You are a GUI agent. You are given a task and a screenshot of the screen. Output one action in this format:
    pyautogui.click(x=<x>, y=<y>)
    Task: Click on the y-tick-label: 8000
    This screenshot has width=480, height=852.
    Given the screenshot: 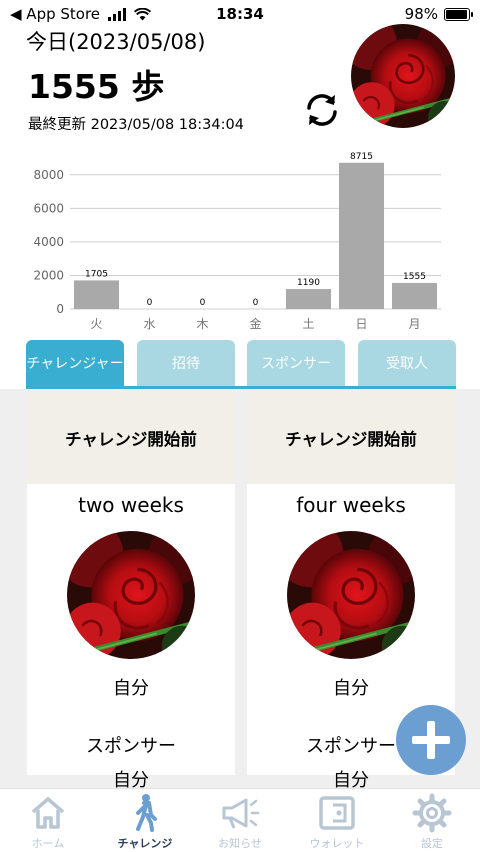 What is the action you would take?
    pyautogui.click(x=48, y=175)
    